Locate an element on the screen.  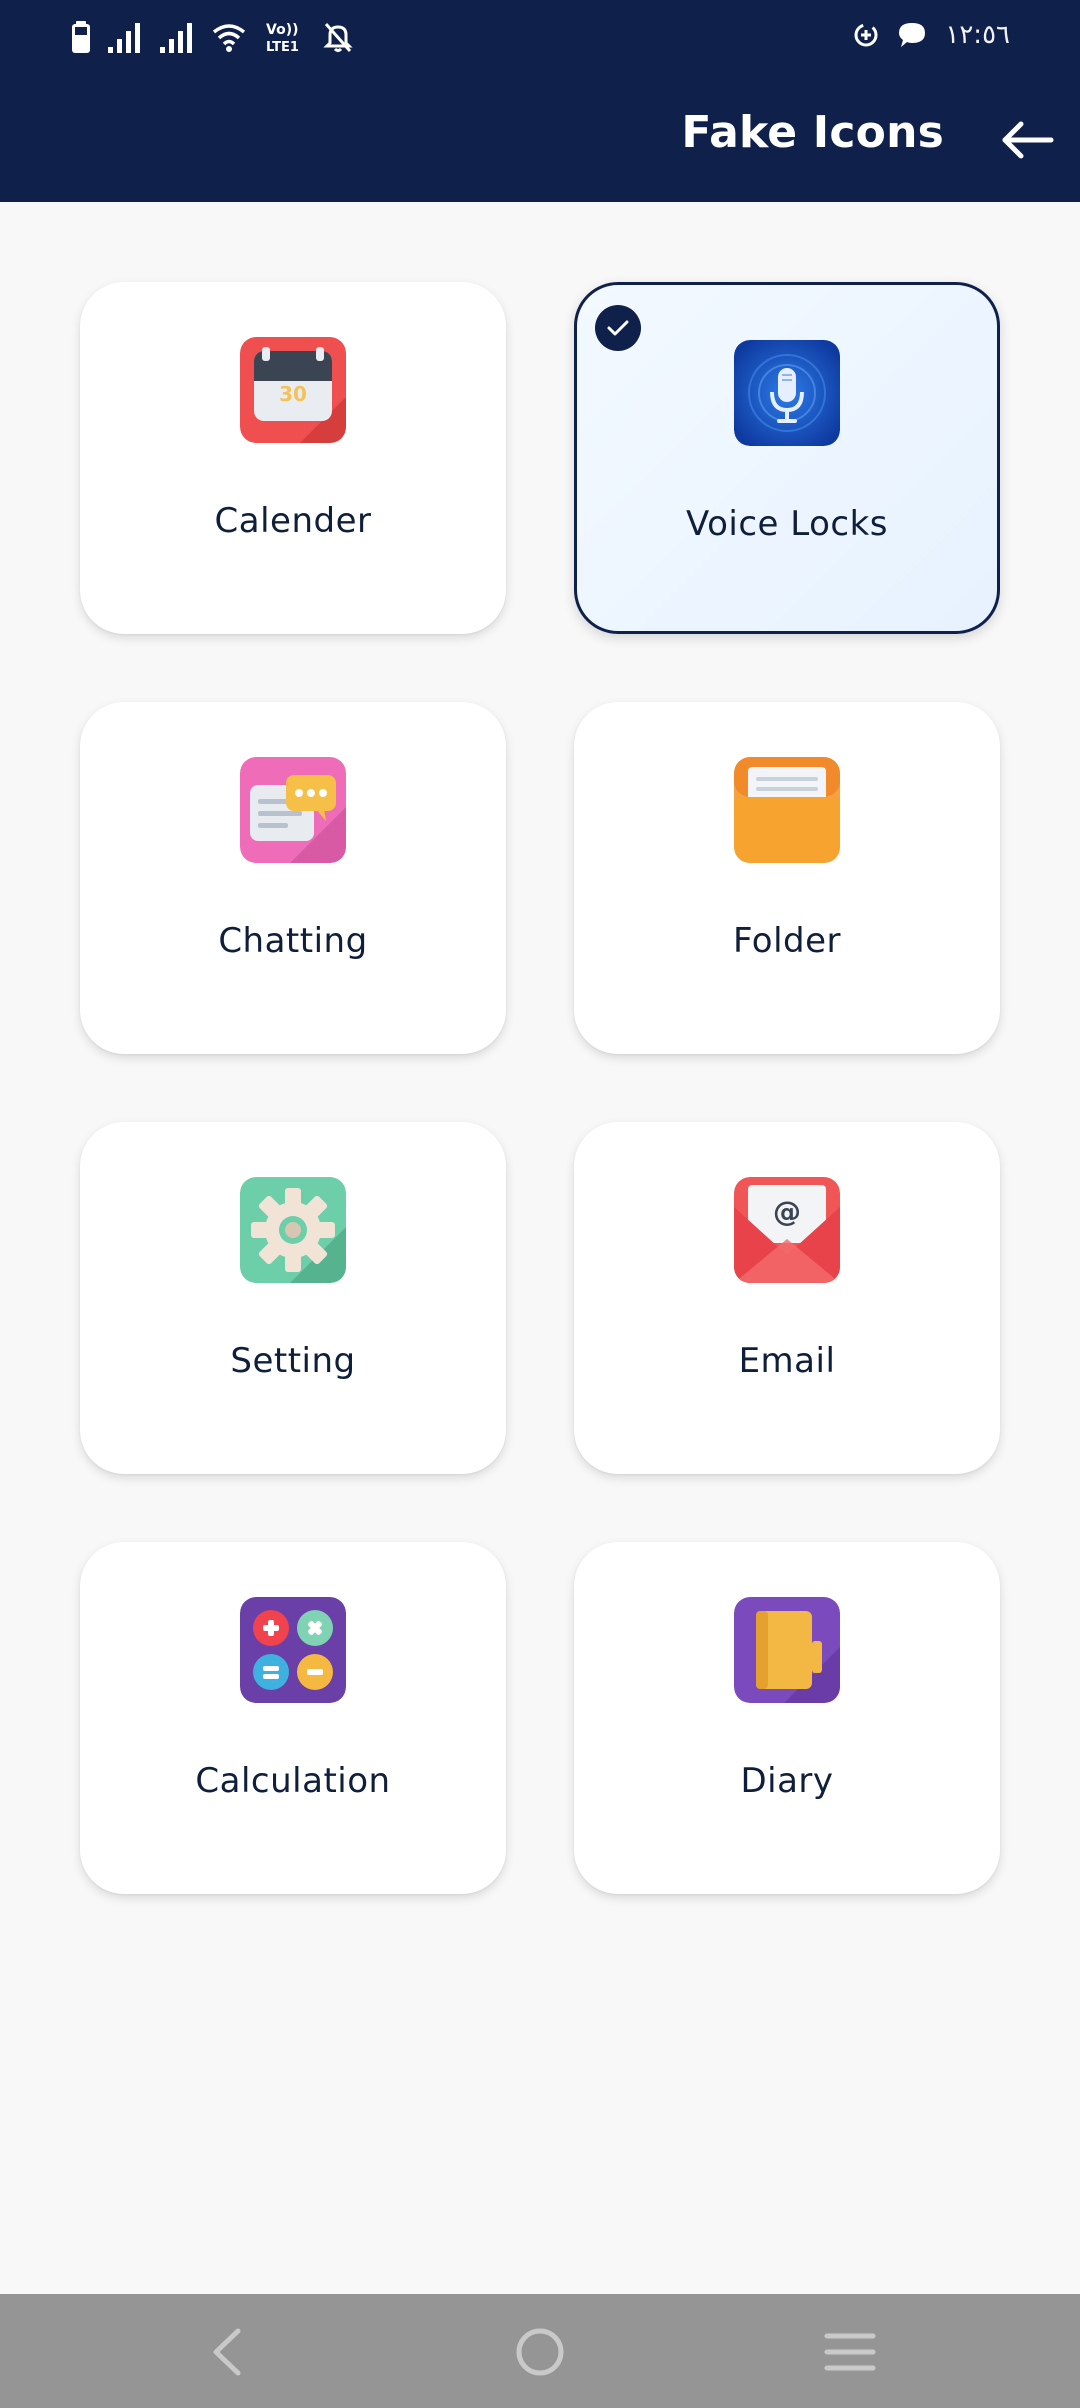
chat-bubble-icon is located at coordinates (912, 35).